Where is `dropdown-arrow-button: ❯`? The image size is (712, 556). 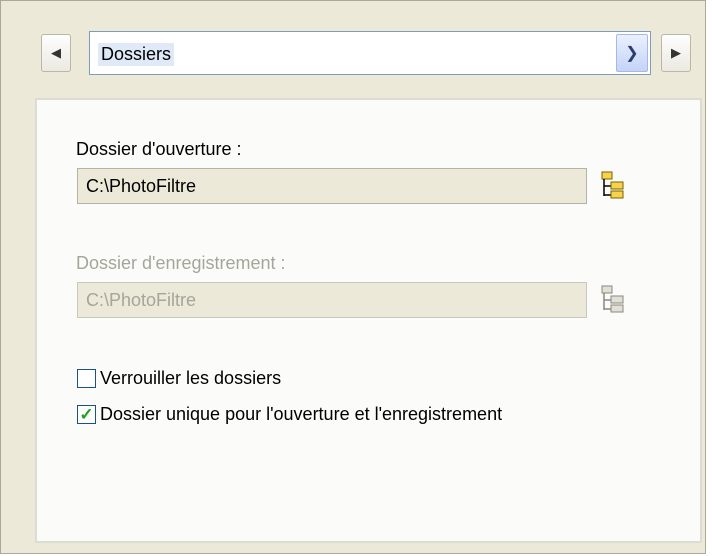
dropdown-arrow-button: ❯ is located at coordinates (632, 53).